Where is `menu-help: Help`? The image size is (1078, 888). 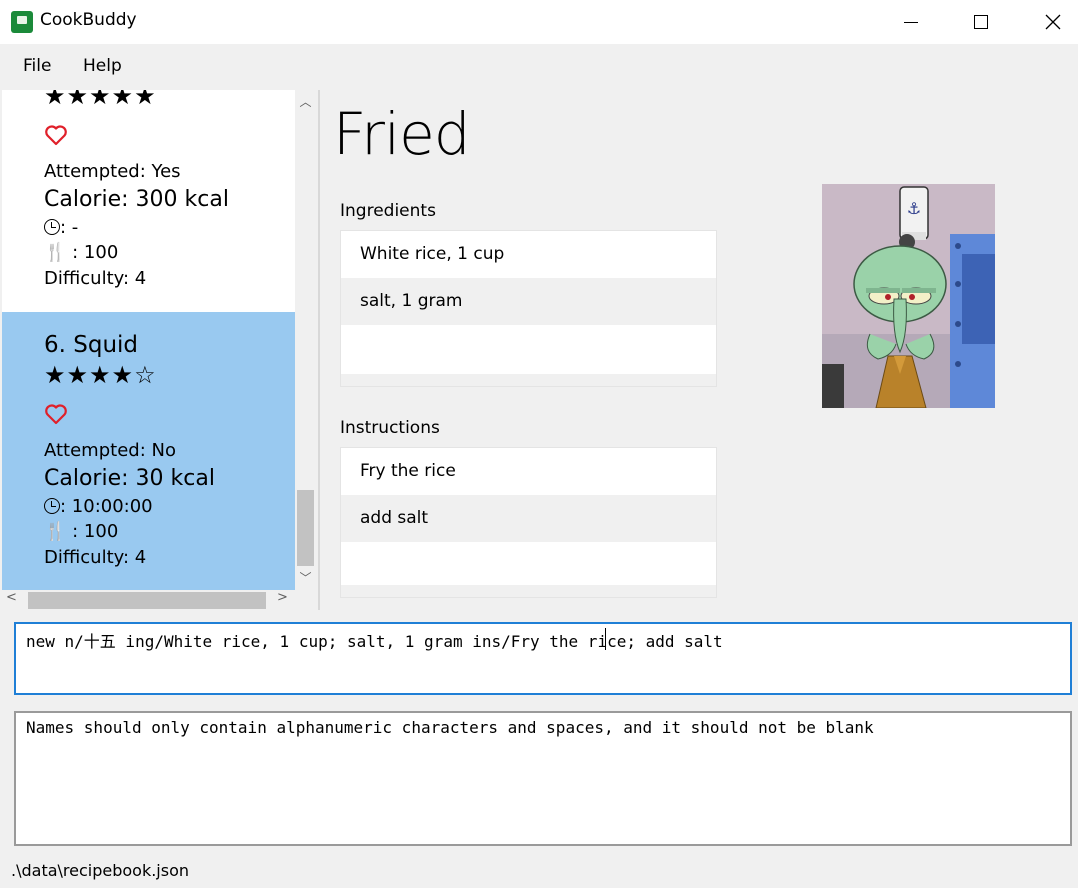
menu-help: Help is located at coordinates (102, 66).